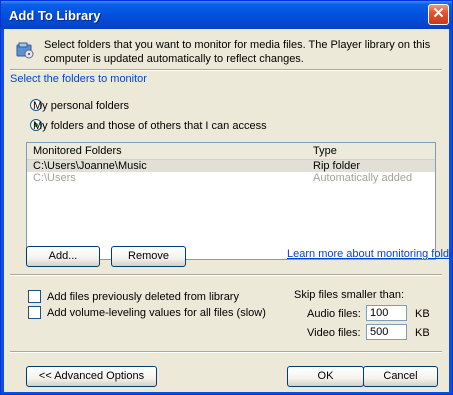  What do you see at coordinates (231, 151) in the screenshot?
I see `list-header: Monitored Folders Type` at bounding box center [231, 151].